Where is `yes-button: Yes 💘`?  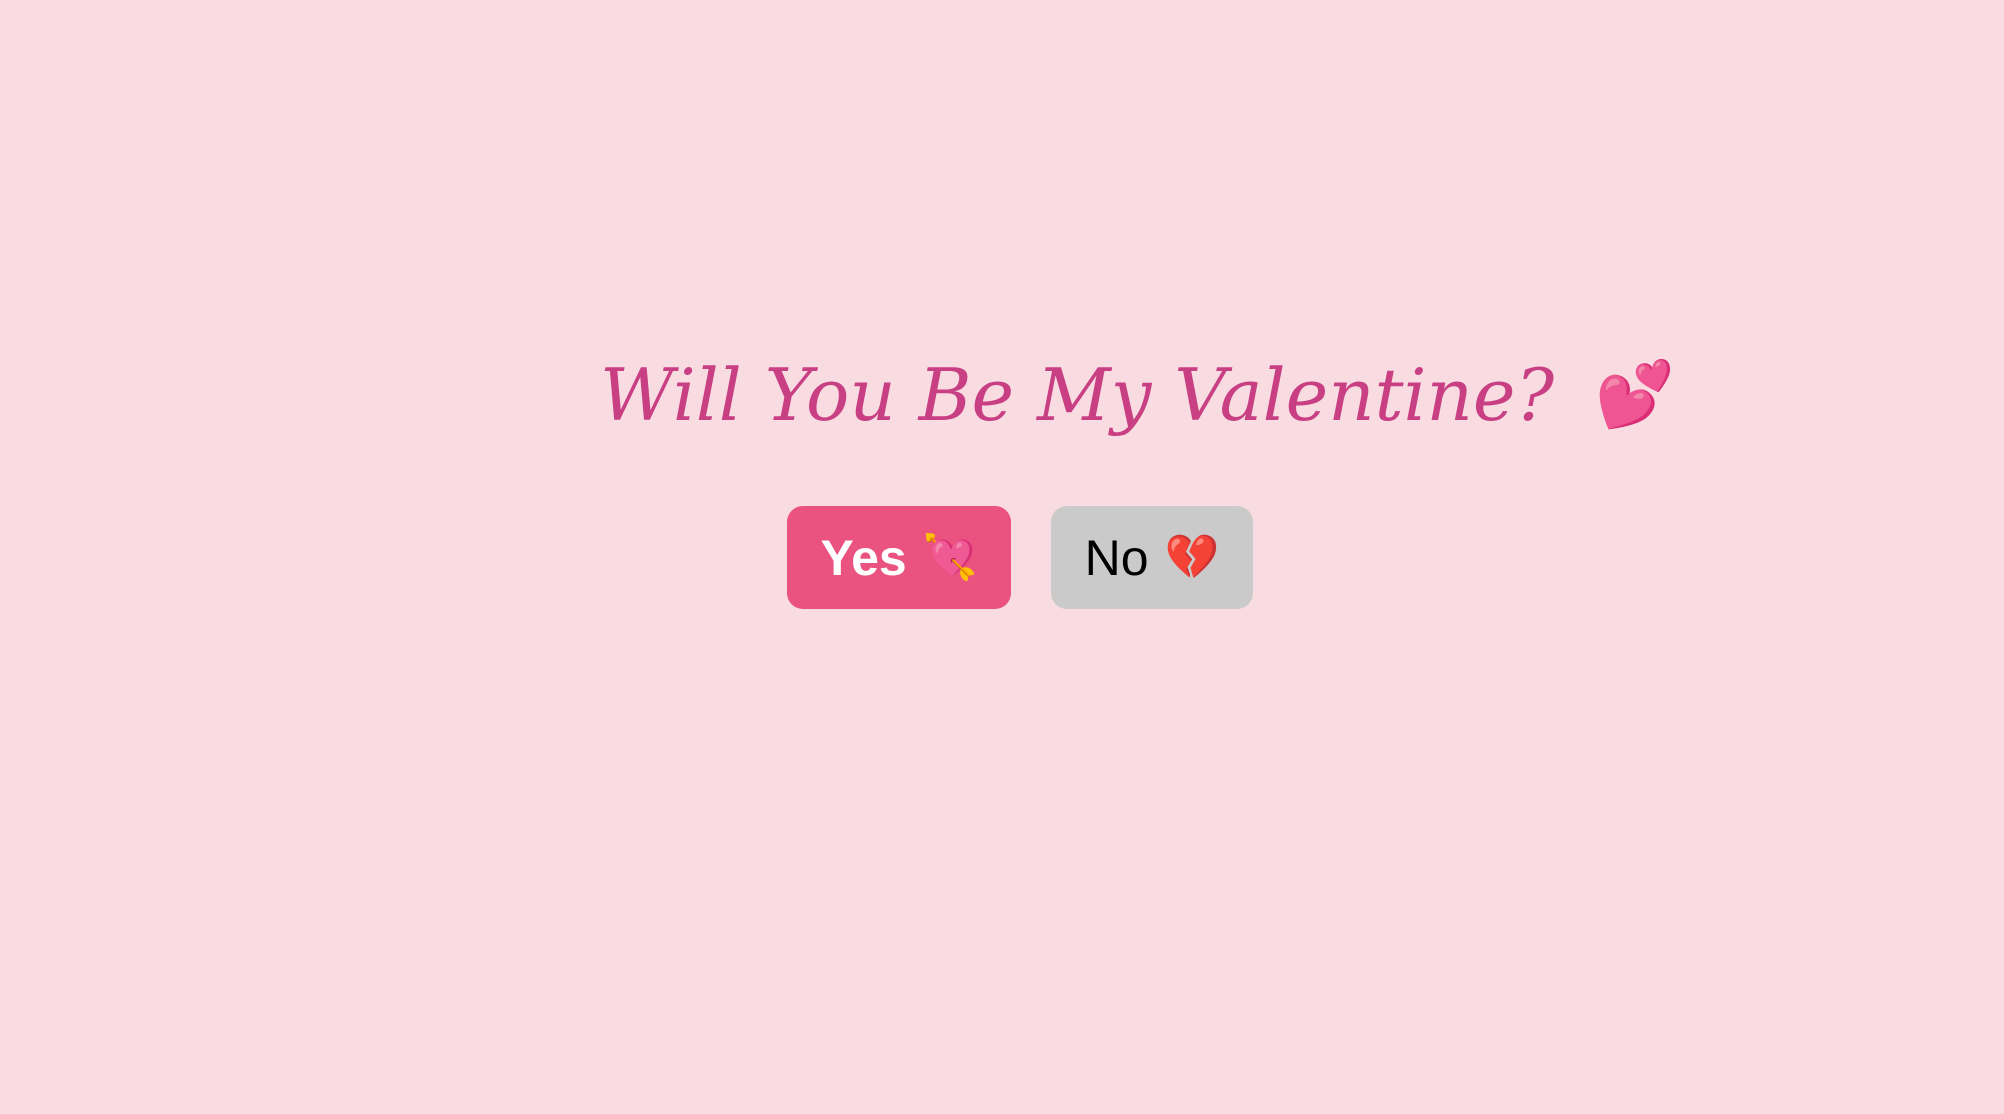
yes-button: Yes 💘 is located at coordinates (899, 557).